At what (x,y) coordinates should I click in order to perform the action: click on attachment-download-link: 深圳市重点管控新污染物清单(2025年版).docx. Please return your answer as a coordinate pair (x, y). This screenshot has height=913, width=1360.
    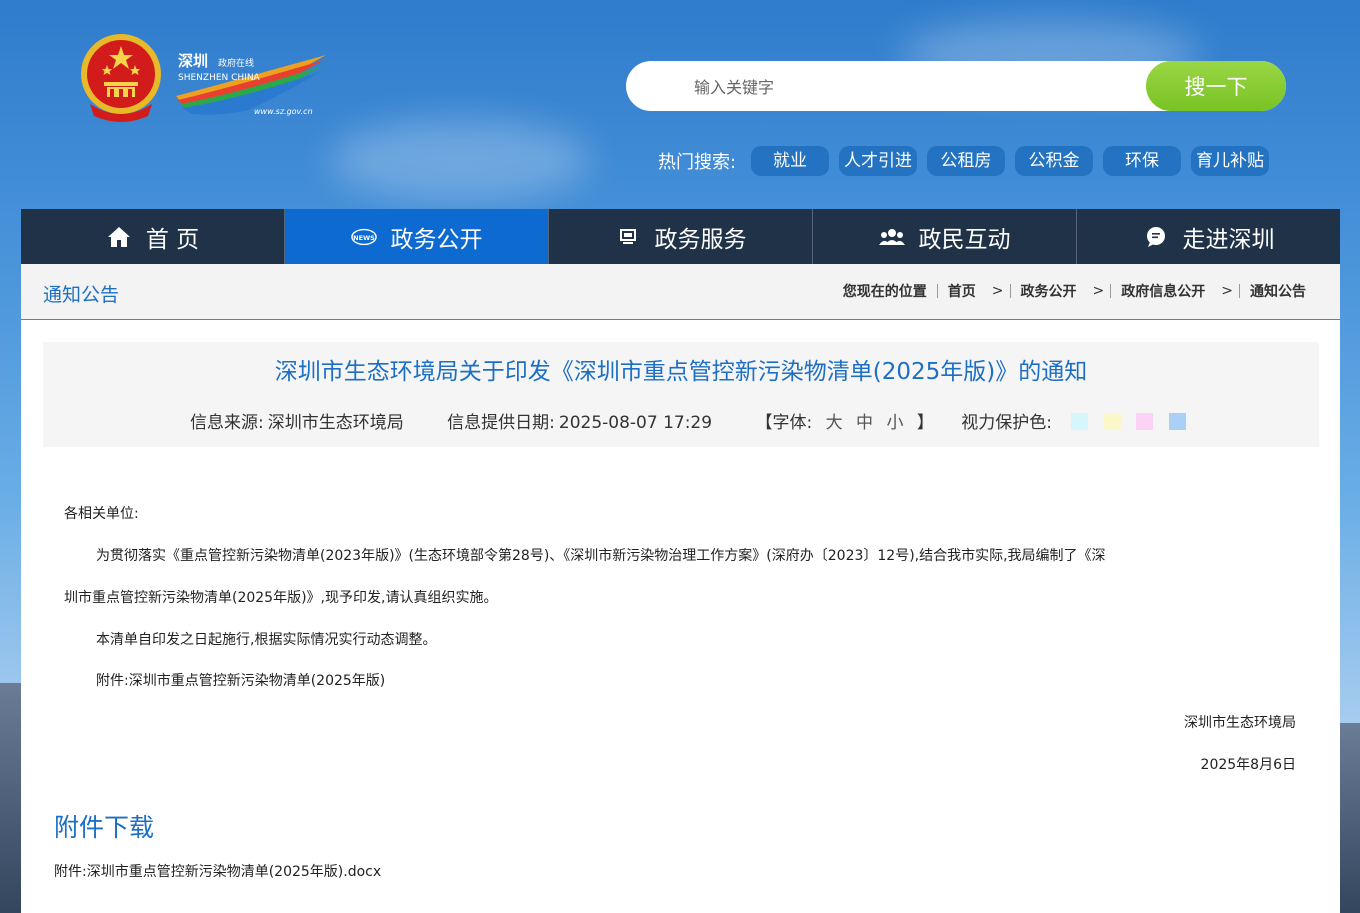
    Looking at the image, I should click on (234, 872).